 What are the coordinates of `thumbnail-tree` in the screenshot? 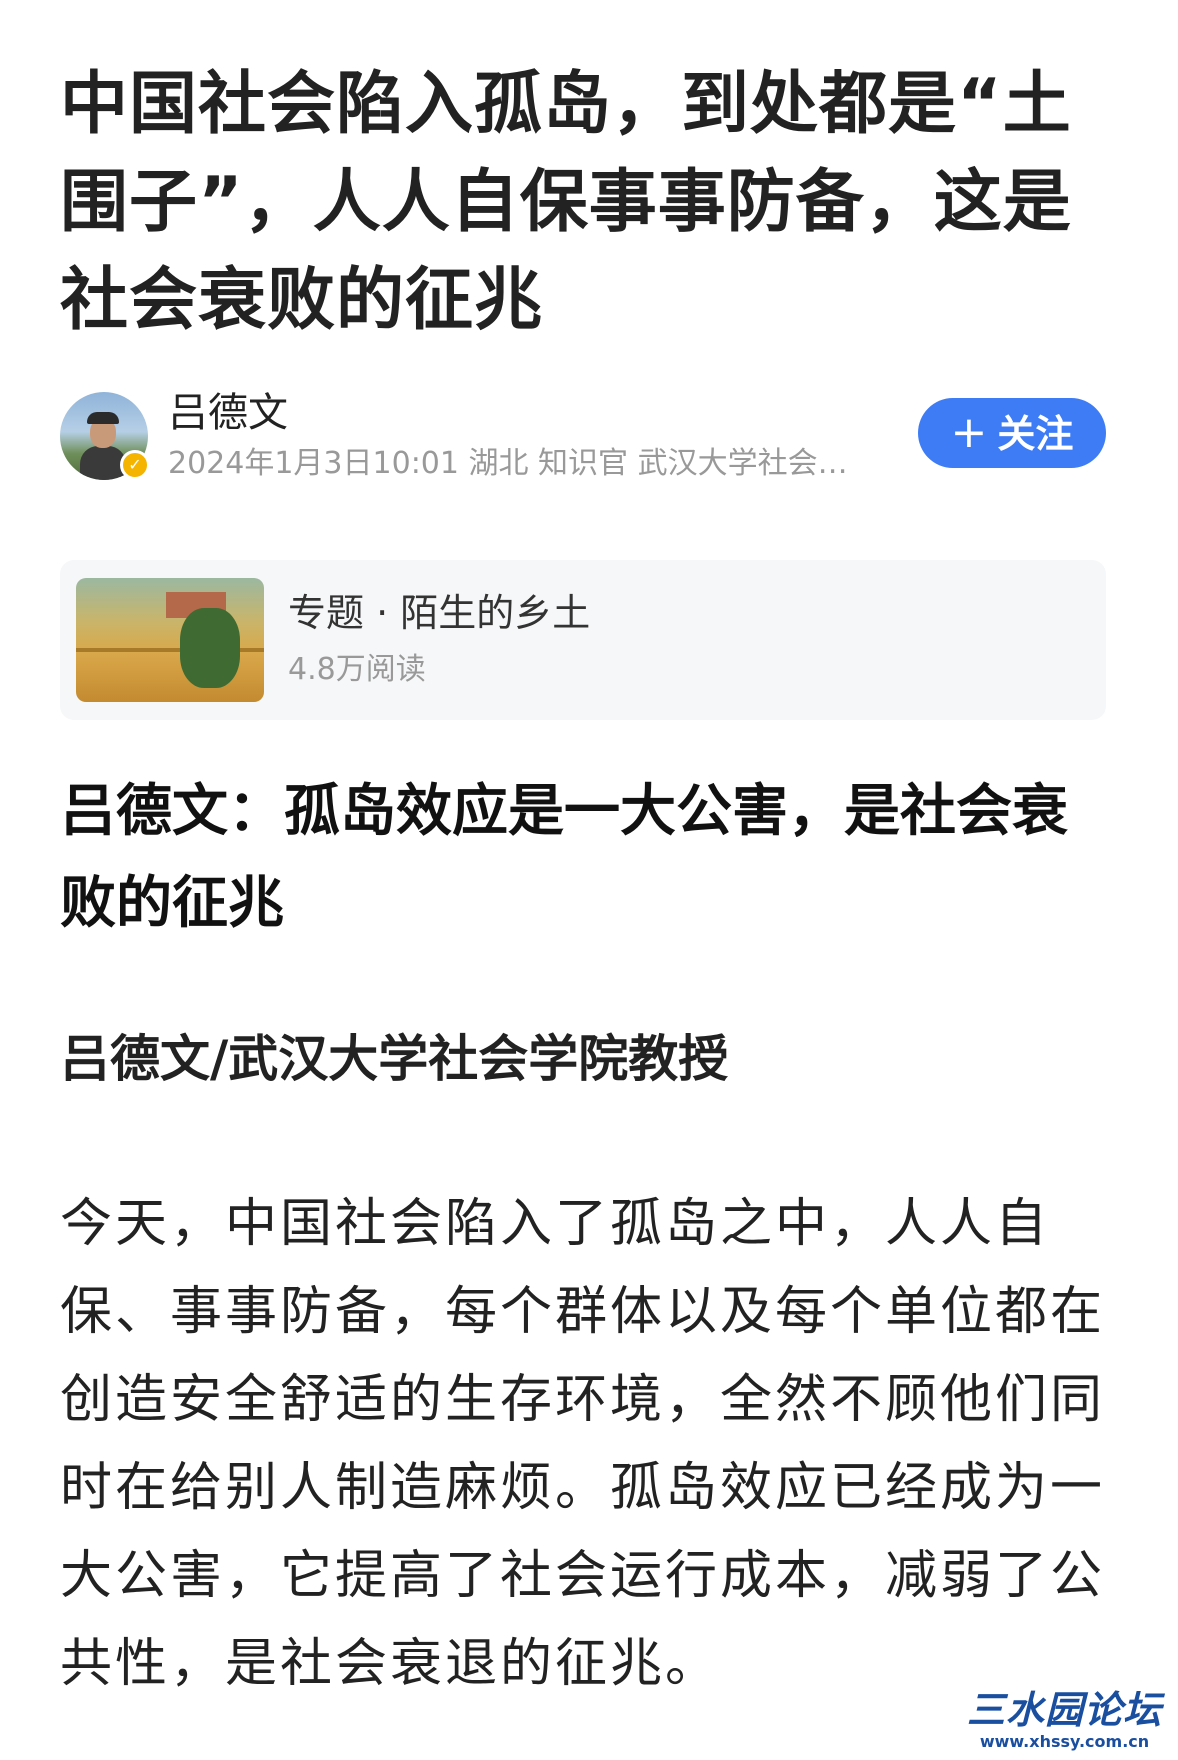 It's located at (210, 648).